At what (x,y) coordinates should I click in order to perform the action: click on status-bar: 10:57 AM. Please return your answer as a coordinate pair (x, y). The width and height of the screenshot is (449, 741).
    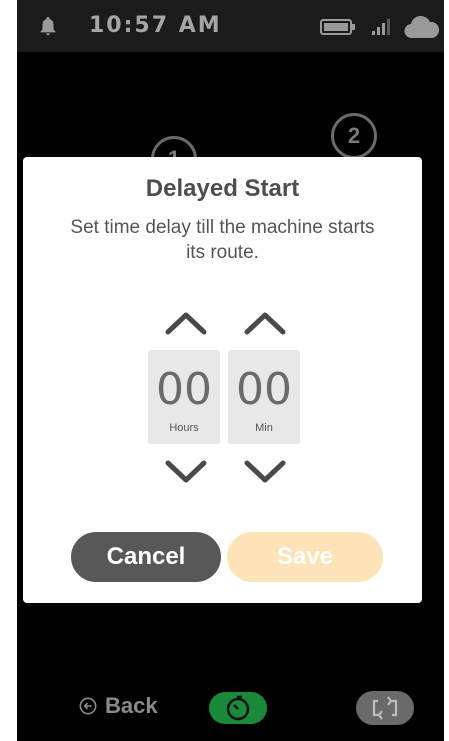
    Looking at the image, I should click on (230, 26).